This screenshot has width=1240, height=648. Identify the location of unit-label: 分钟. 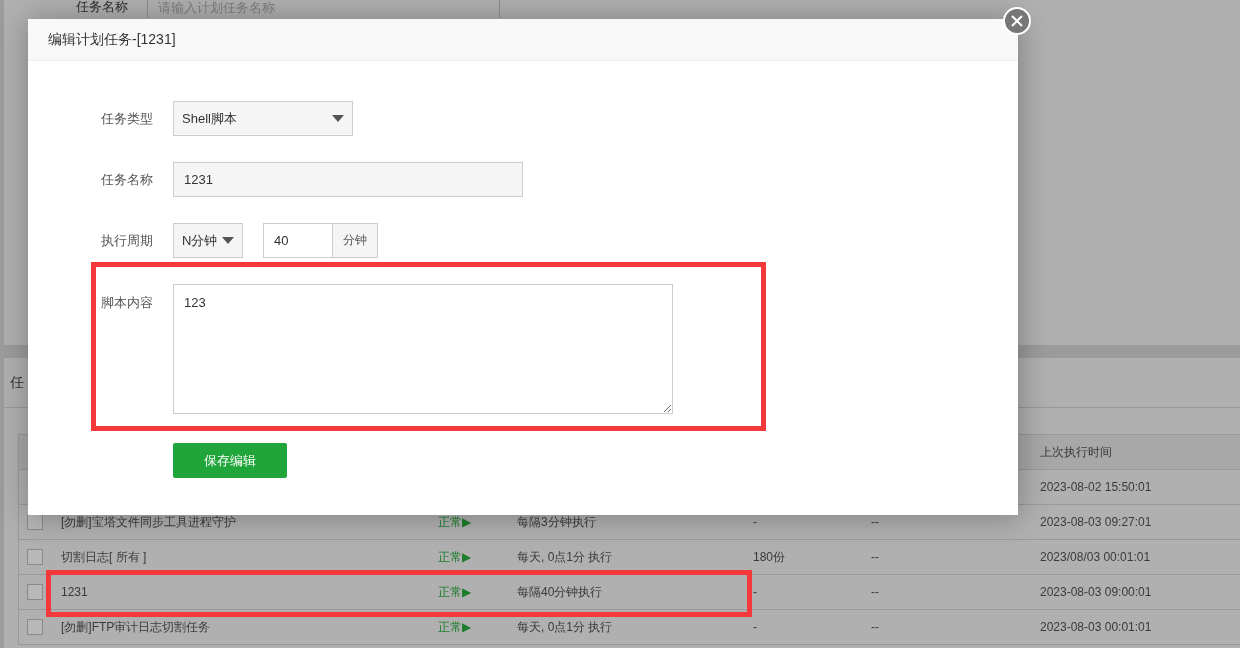
(355, 240).